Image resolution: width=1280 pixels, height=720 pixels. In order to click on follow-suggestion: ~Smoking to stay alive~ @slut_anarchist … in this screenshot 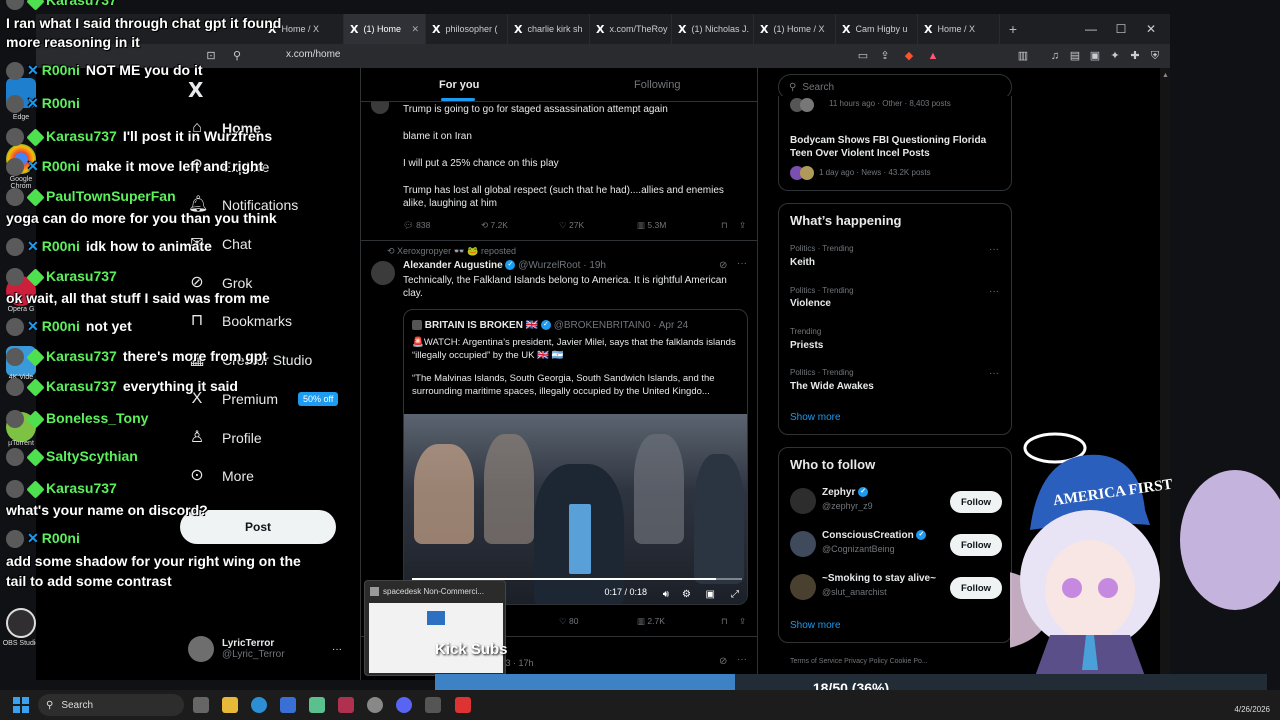, I will do `click(896, 588)`.